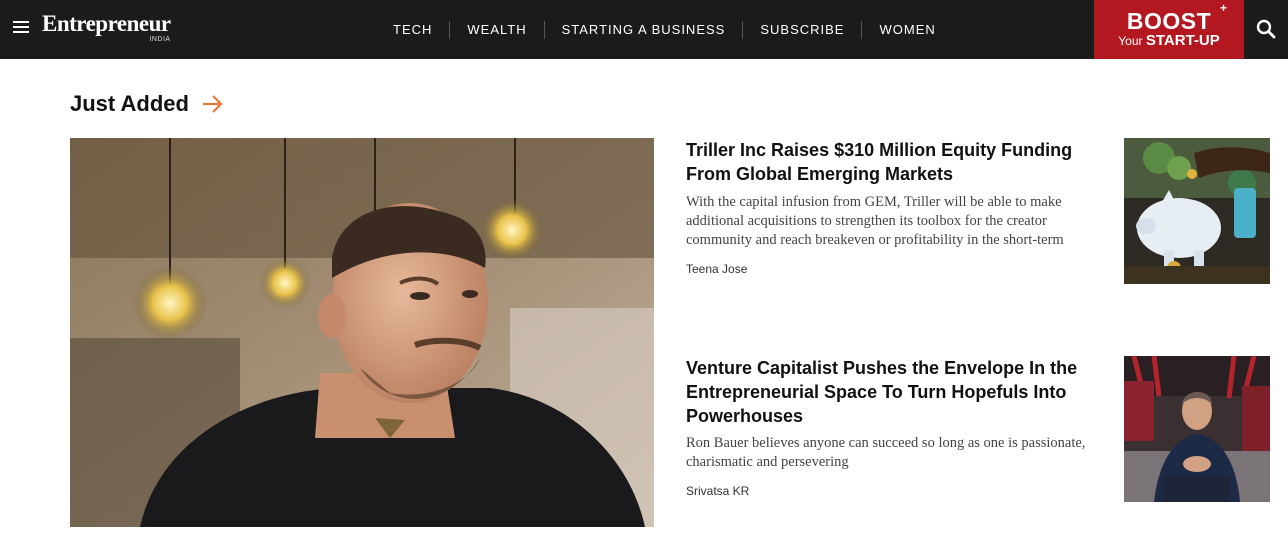 The width and height of the screenshot is (1288, 535). I want to click on man-on-couch-photo, so click(1197, 429).